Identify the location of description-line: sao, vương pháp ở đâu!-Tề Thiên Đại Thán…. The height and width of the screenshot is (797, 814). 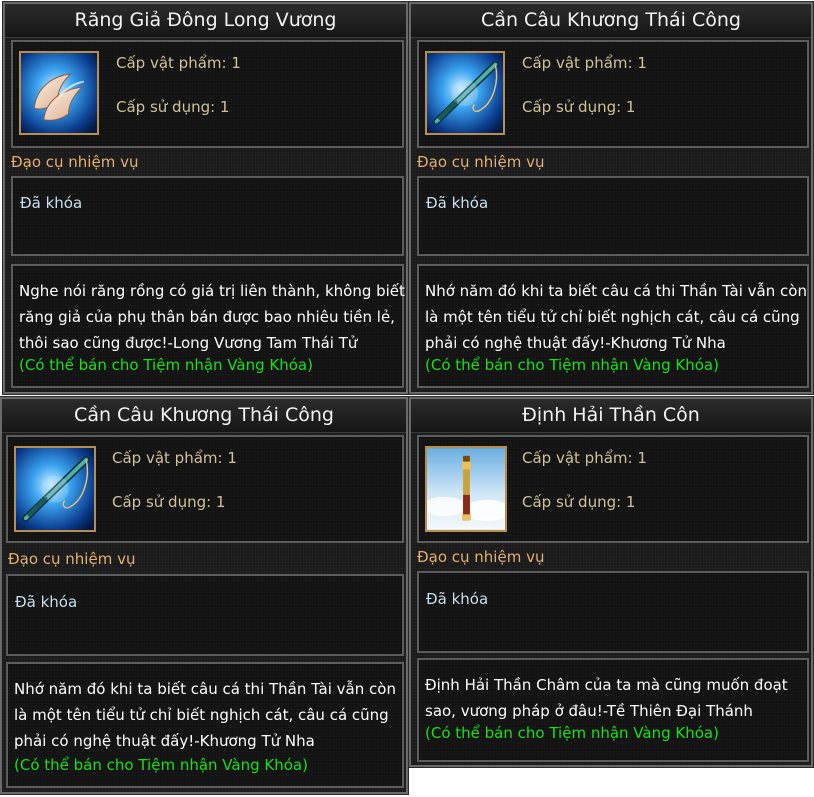
(589, 711).